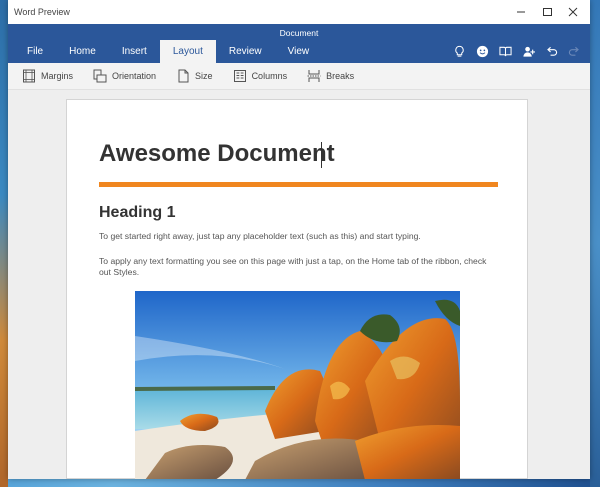 This screenshot has width=600, height=487. Describe the element at coordinates (137, 213) in the screenshot. I see `heading-1: Heading 1` at that location.